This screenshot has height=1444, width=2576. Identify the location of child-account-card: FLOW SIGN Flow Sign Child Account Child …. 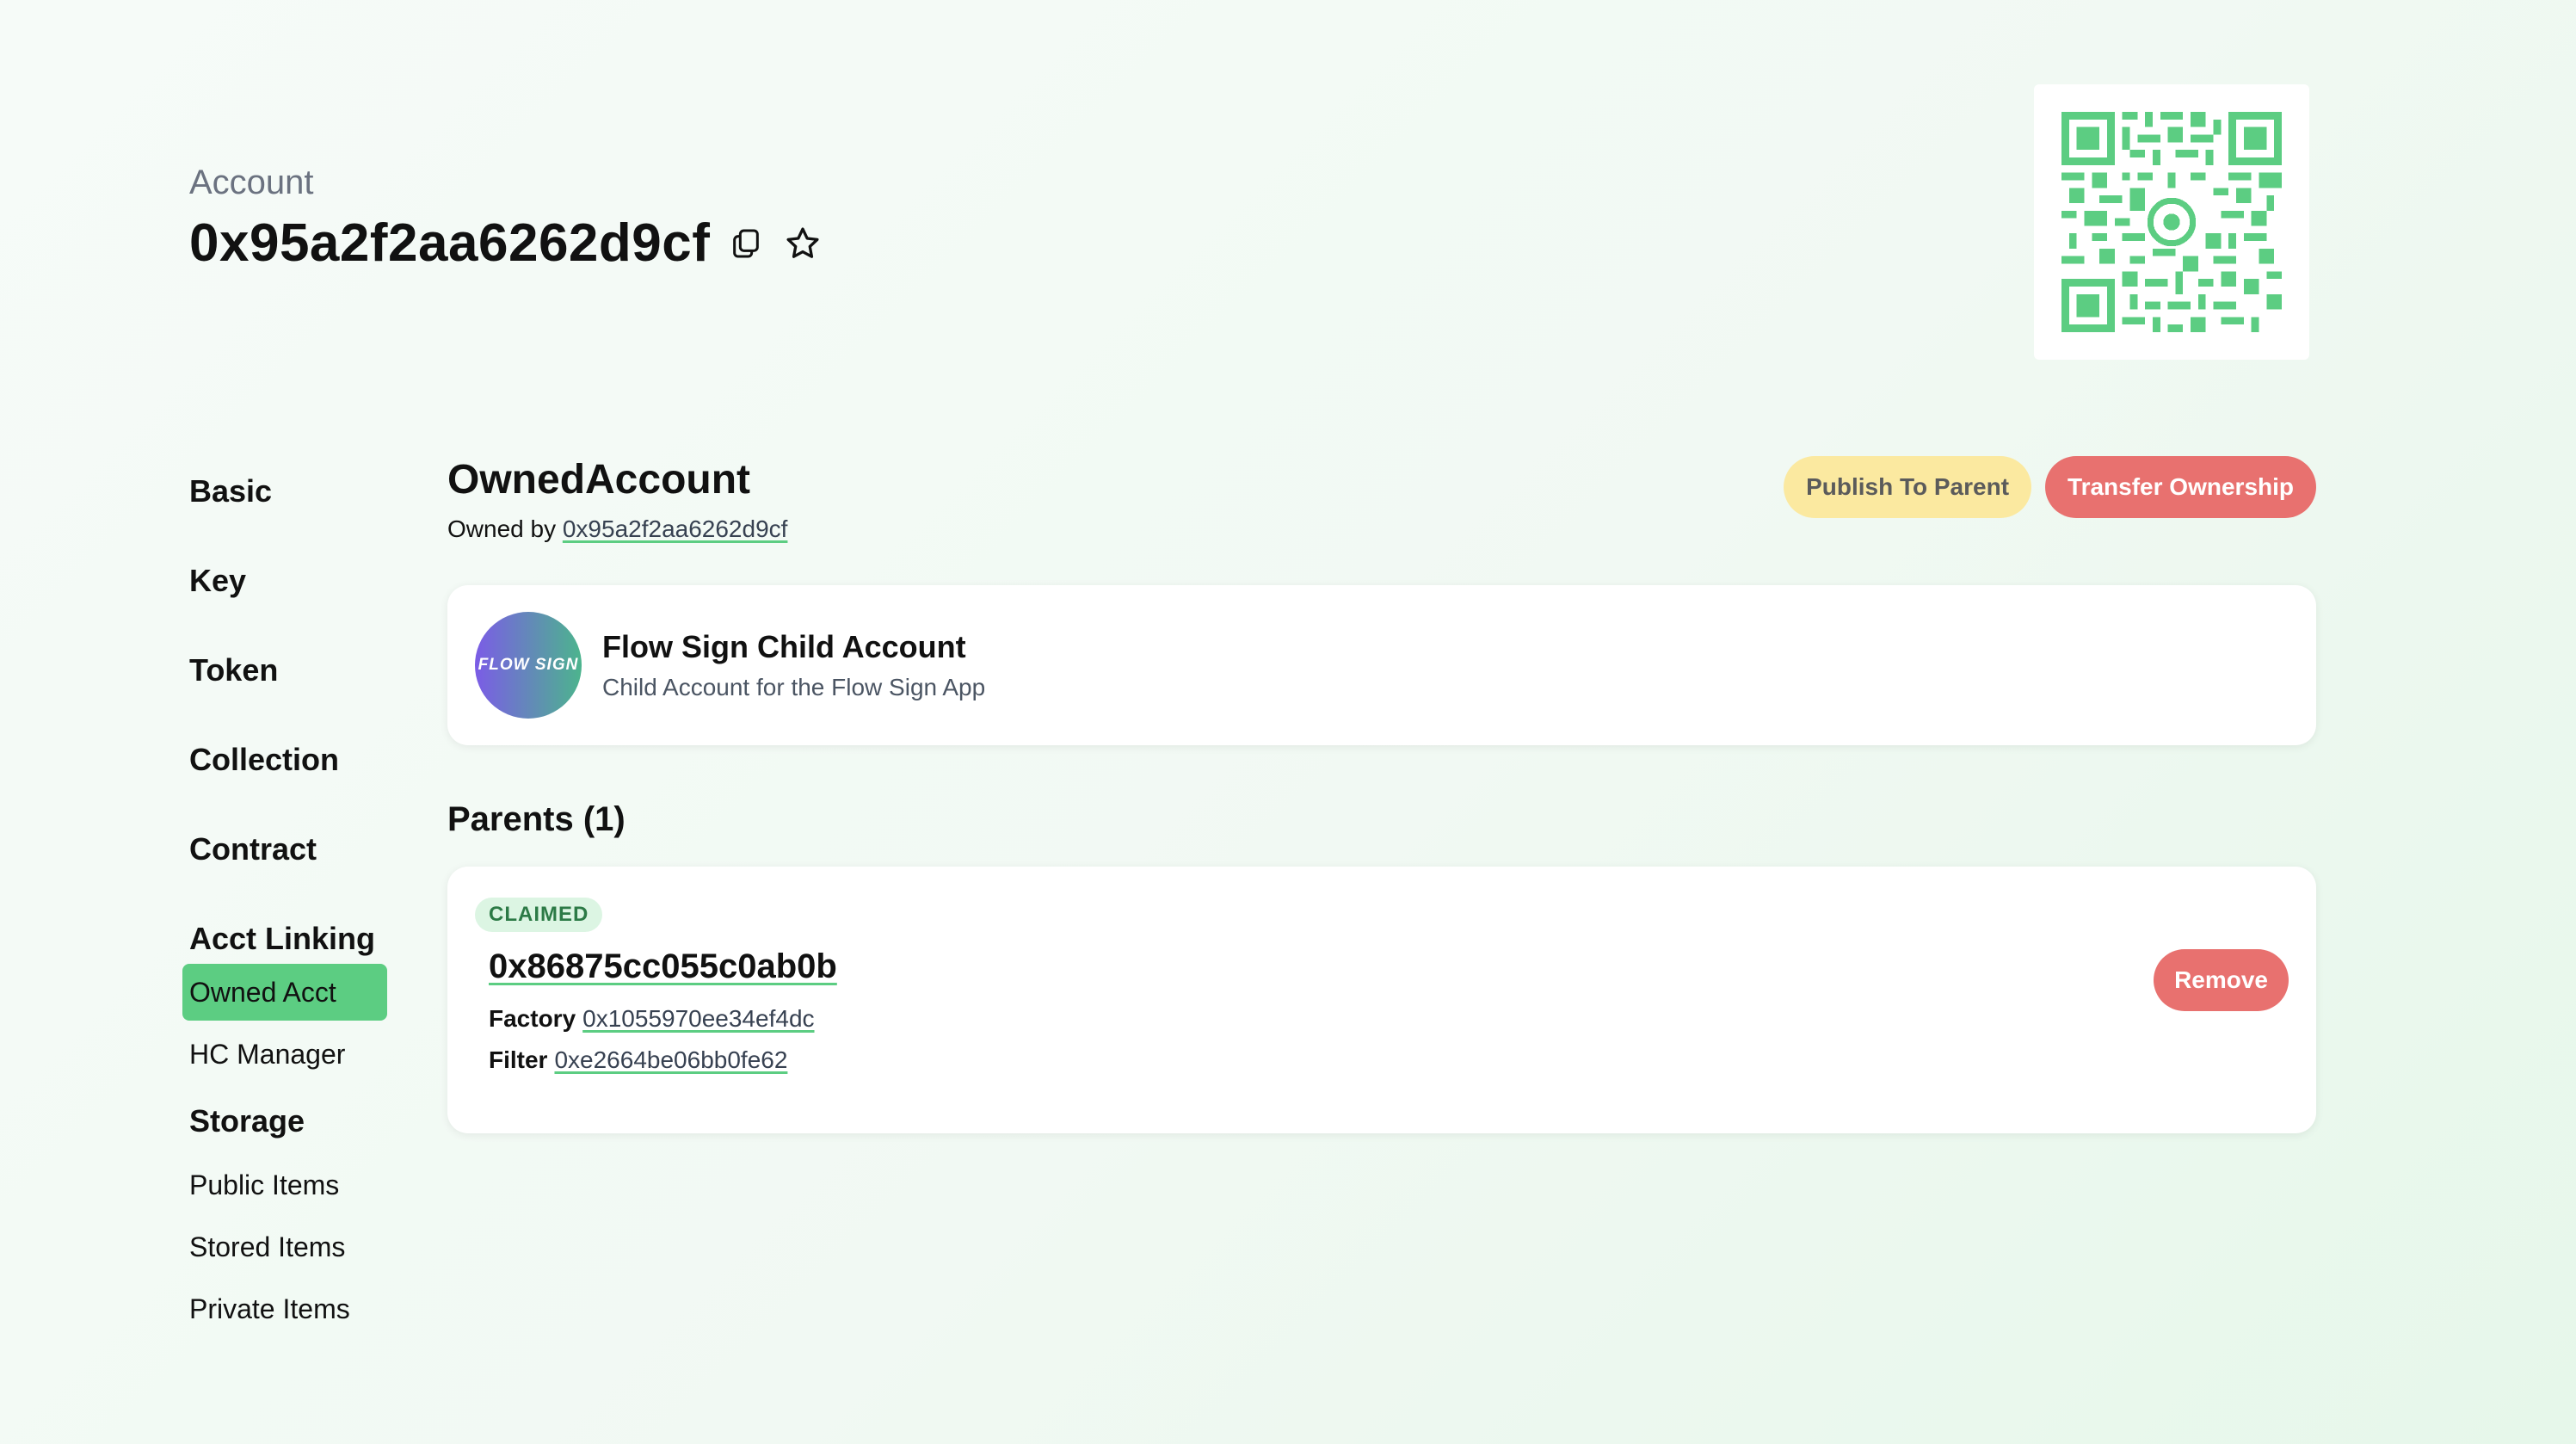
(1381, 665).